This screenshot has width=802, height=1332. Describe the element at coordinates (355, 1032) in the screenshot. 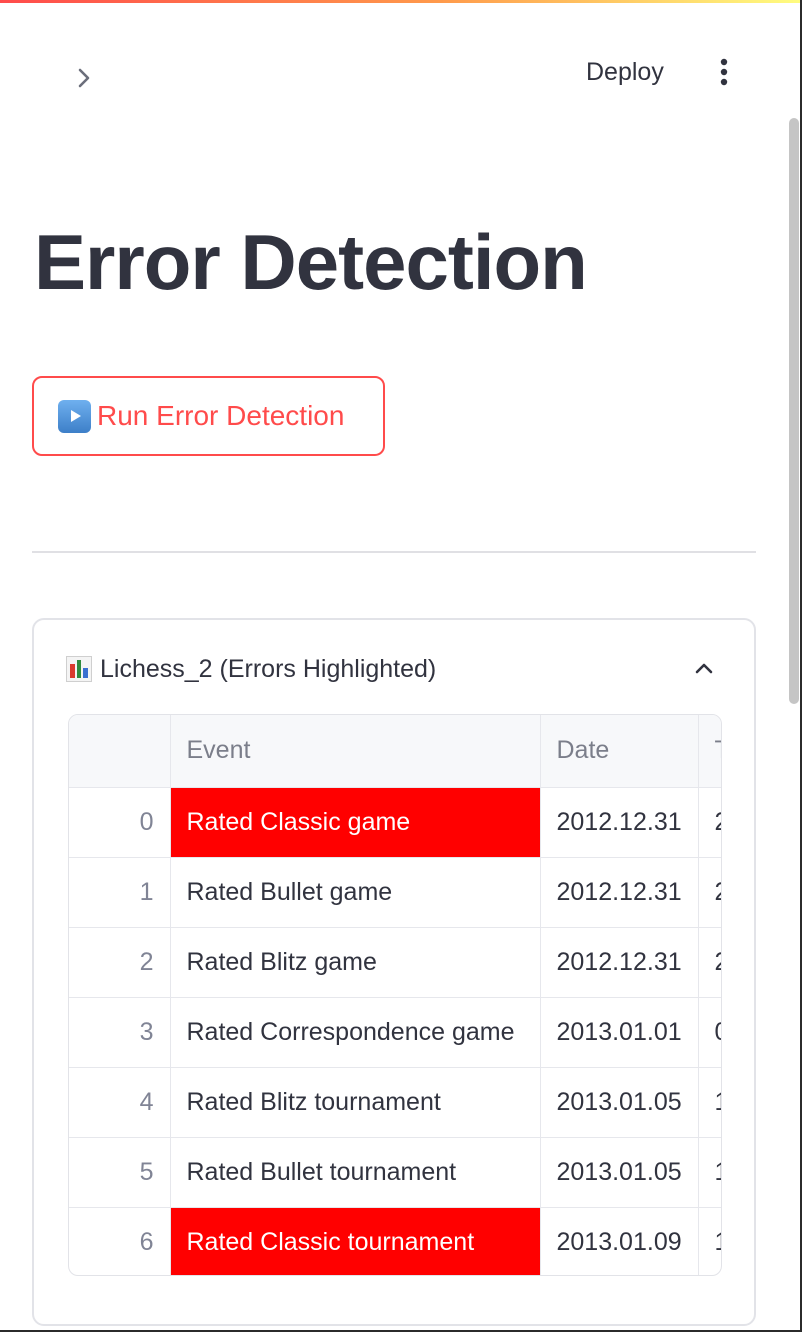

I see `event-cell: Rated Correspondence game` at that location.